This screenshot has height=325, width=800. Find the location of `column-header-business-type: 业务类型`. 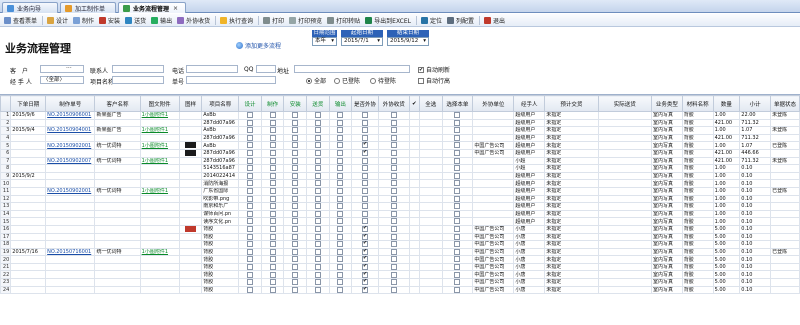

column-header-business-type: 业务类型 is located at coordinates (666, 103).